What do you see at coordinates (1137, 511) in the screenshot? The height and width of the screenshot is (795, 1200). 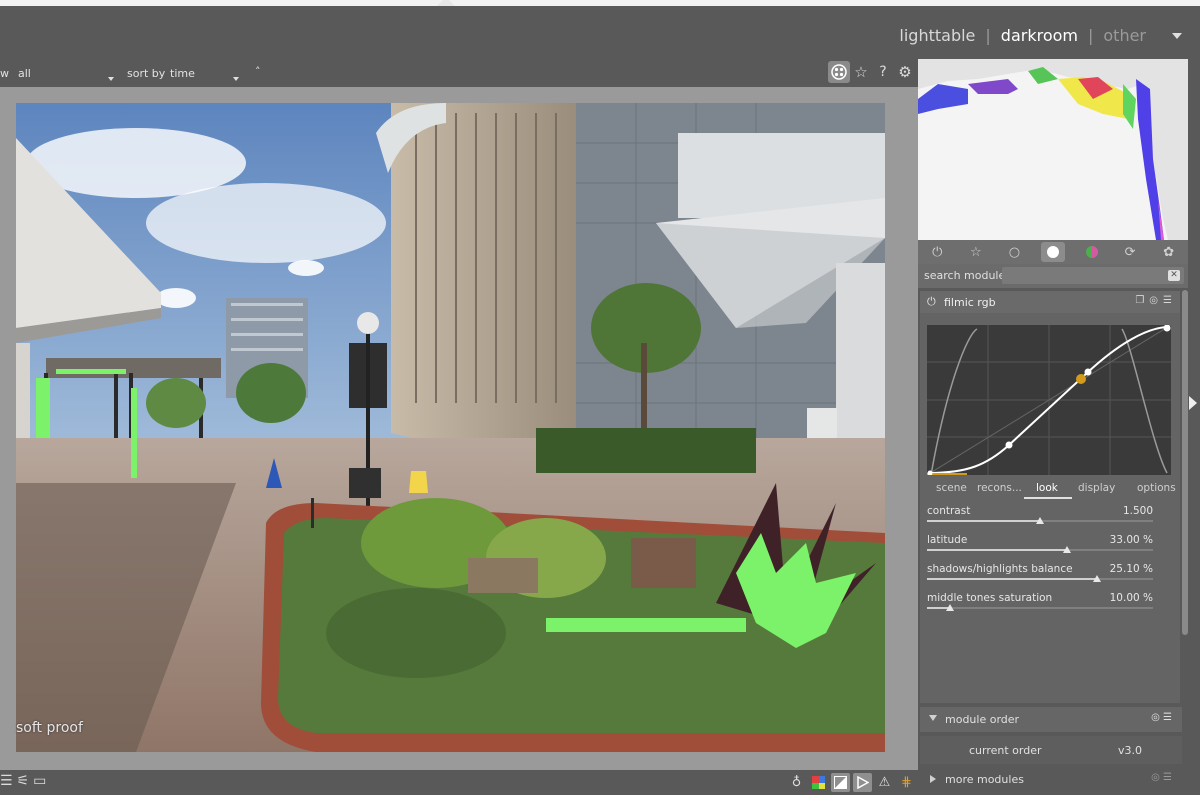 I see `contrast-value: 1.500` at bounding box center [1137, 511].